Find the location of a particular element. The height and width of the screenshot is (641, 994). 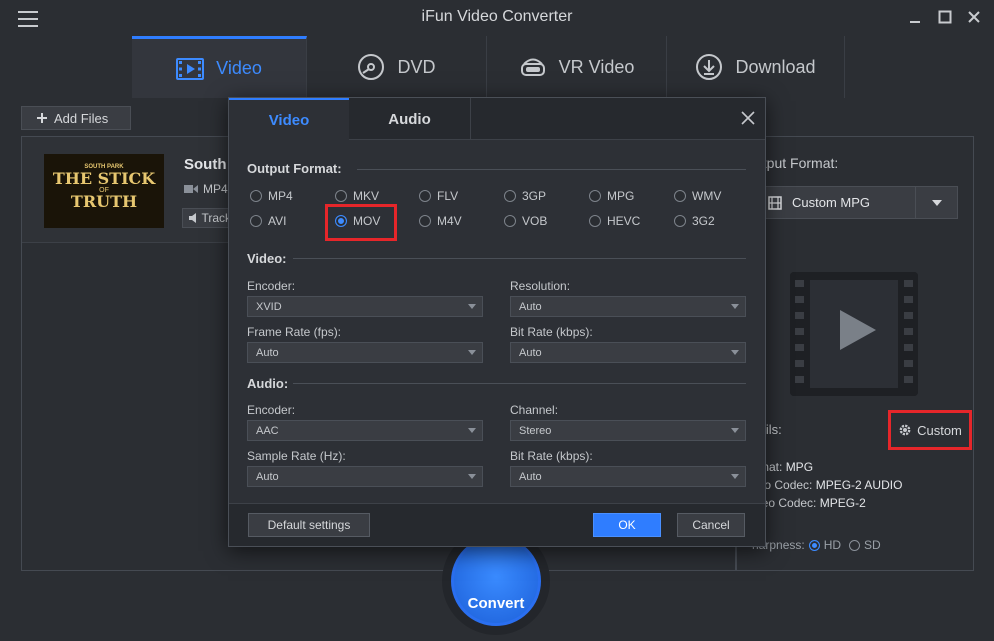

format-radio-m4v: M4V is located at coordinates (440, 221).